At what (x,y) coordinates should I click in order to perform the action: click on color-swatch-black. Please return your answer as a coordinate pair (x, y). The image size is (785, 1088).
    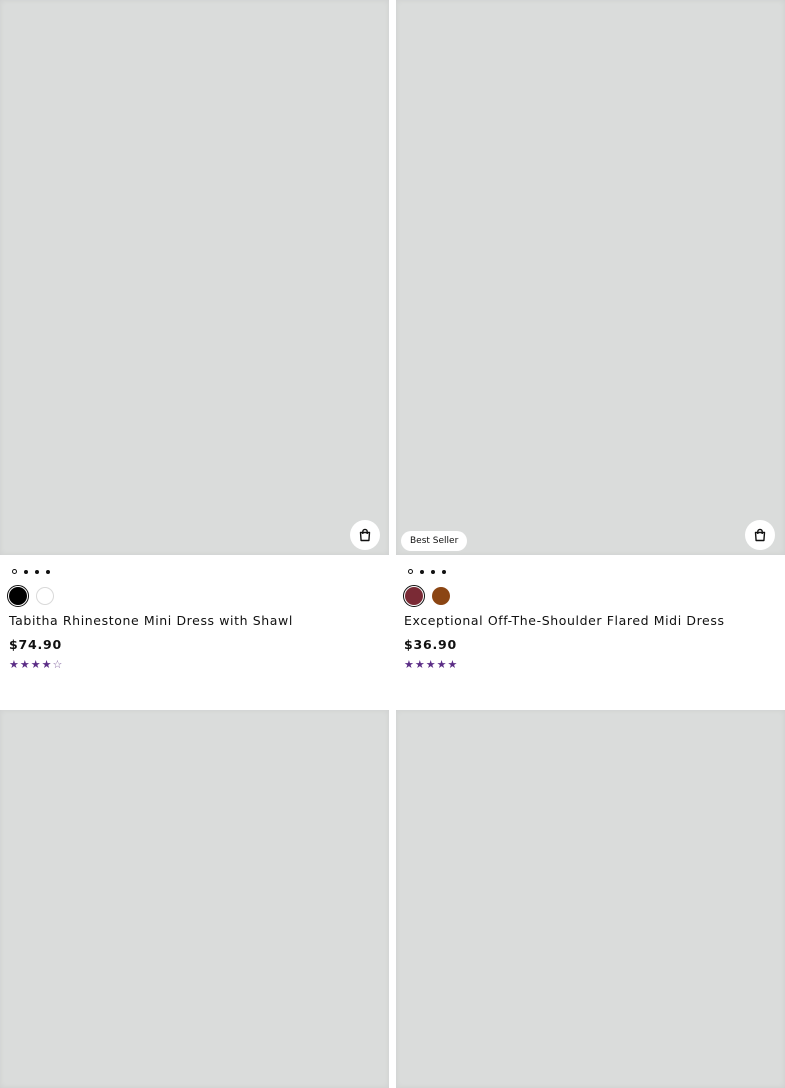
    Looking at the image, I should click on (18, 596).